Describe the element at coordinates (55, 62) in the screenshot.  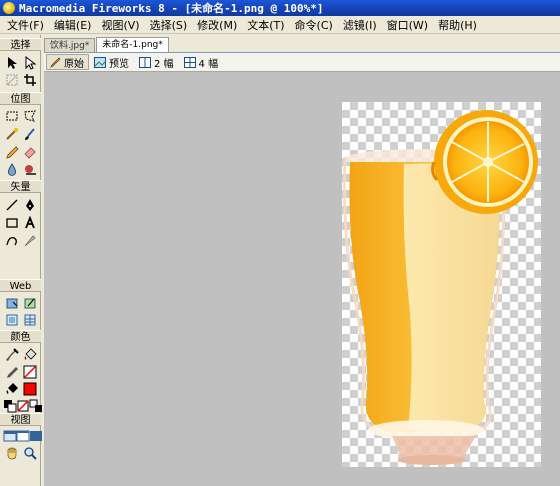
I see `pencil-icon` at that location.